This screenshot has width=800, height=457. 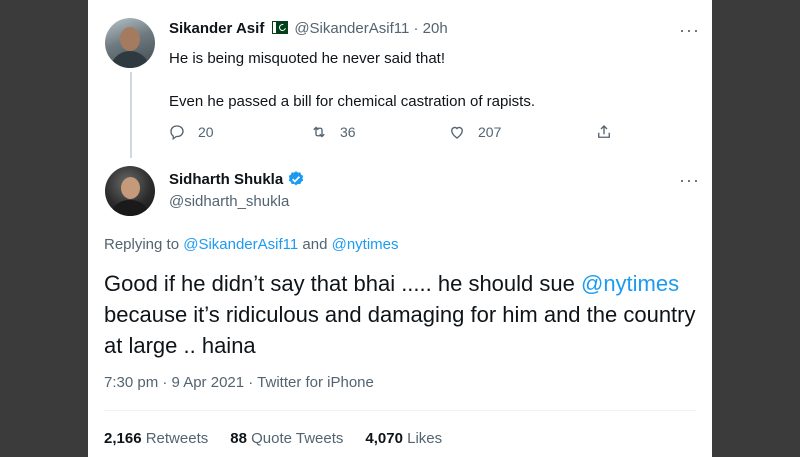 I want to click on share-button, so click(x=610, y=132).